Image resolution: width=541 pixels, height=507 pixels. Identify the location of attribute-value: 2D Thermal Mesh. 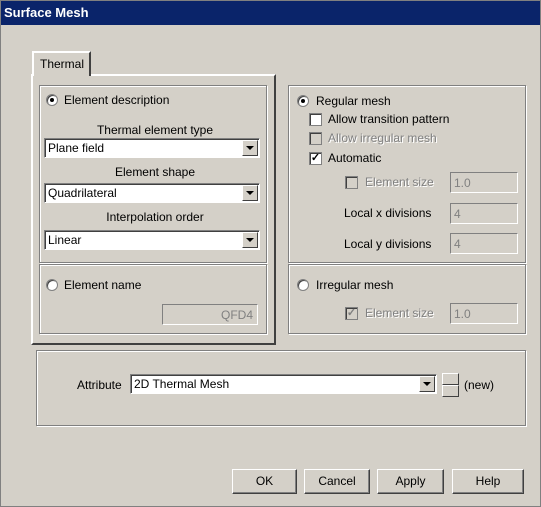
(182, 384).